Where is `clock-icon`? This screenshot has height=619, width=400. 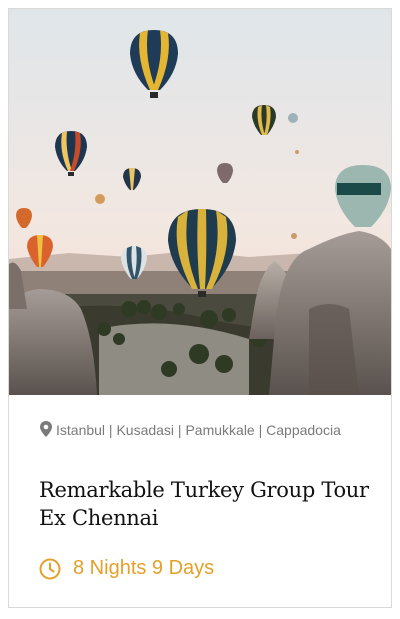 clock-icon is located at coordinates (50, 568).